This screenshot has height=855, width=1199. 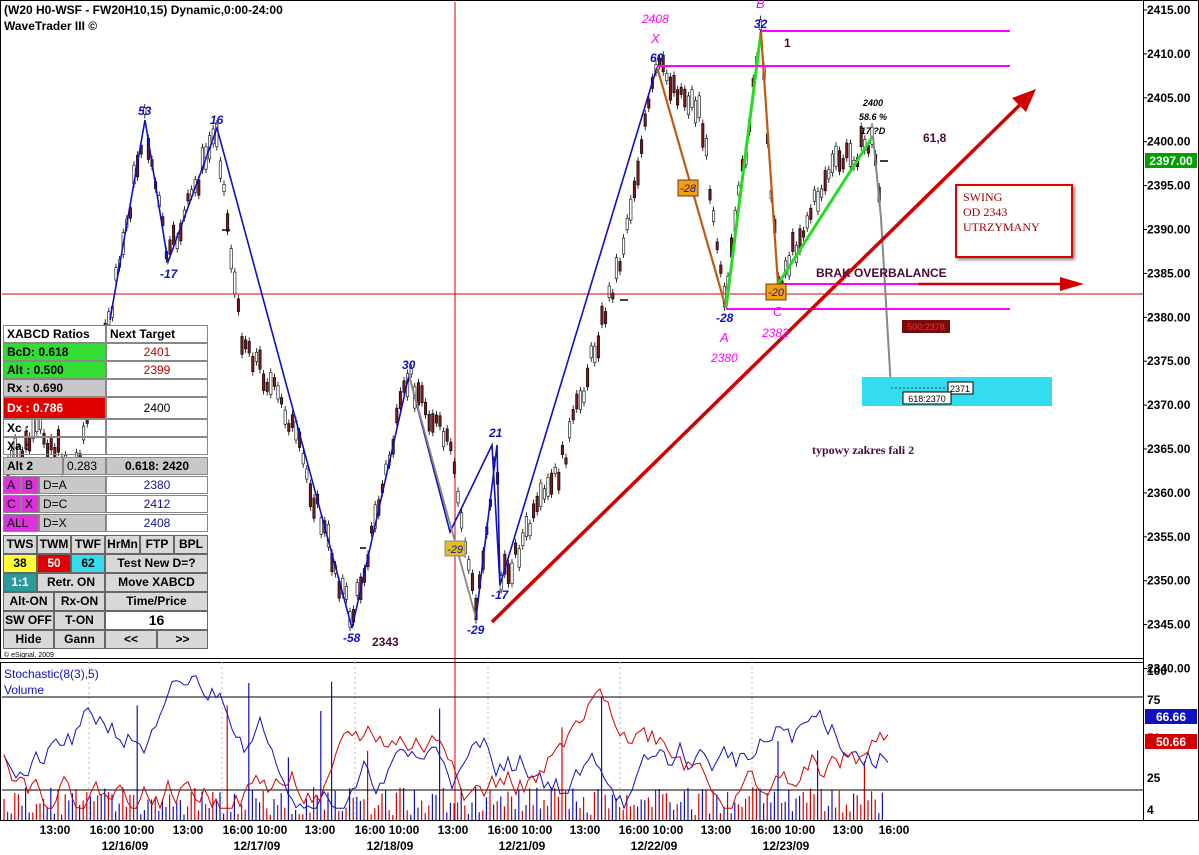 I want to click on tab-twm: TWM, so click(x=54, y=544).